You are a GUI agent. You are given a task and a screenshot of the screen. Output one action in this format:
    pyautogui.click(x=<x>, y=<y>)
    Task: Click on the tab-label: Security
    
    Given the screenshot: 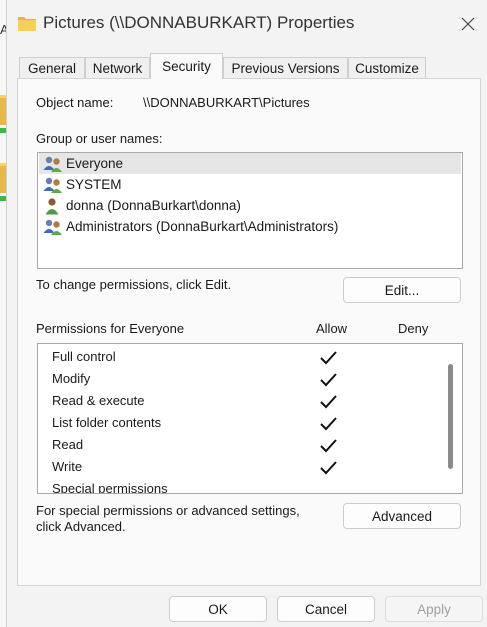 What is the action you would take?
    pyautogui.click(x=186, y=66)
    